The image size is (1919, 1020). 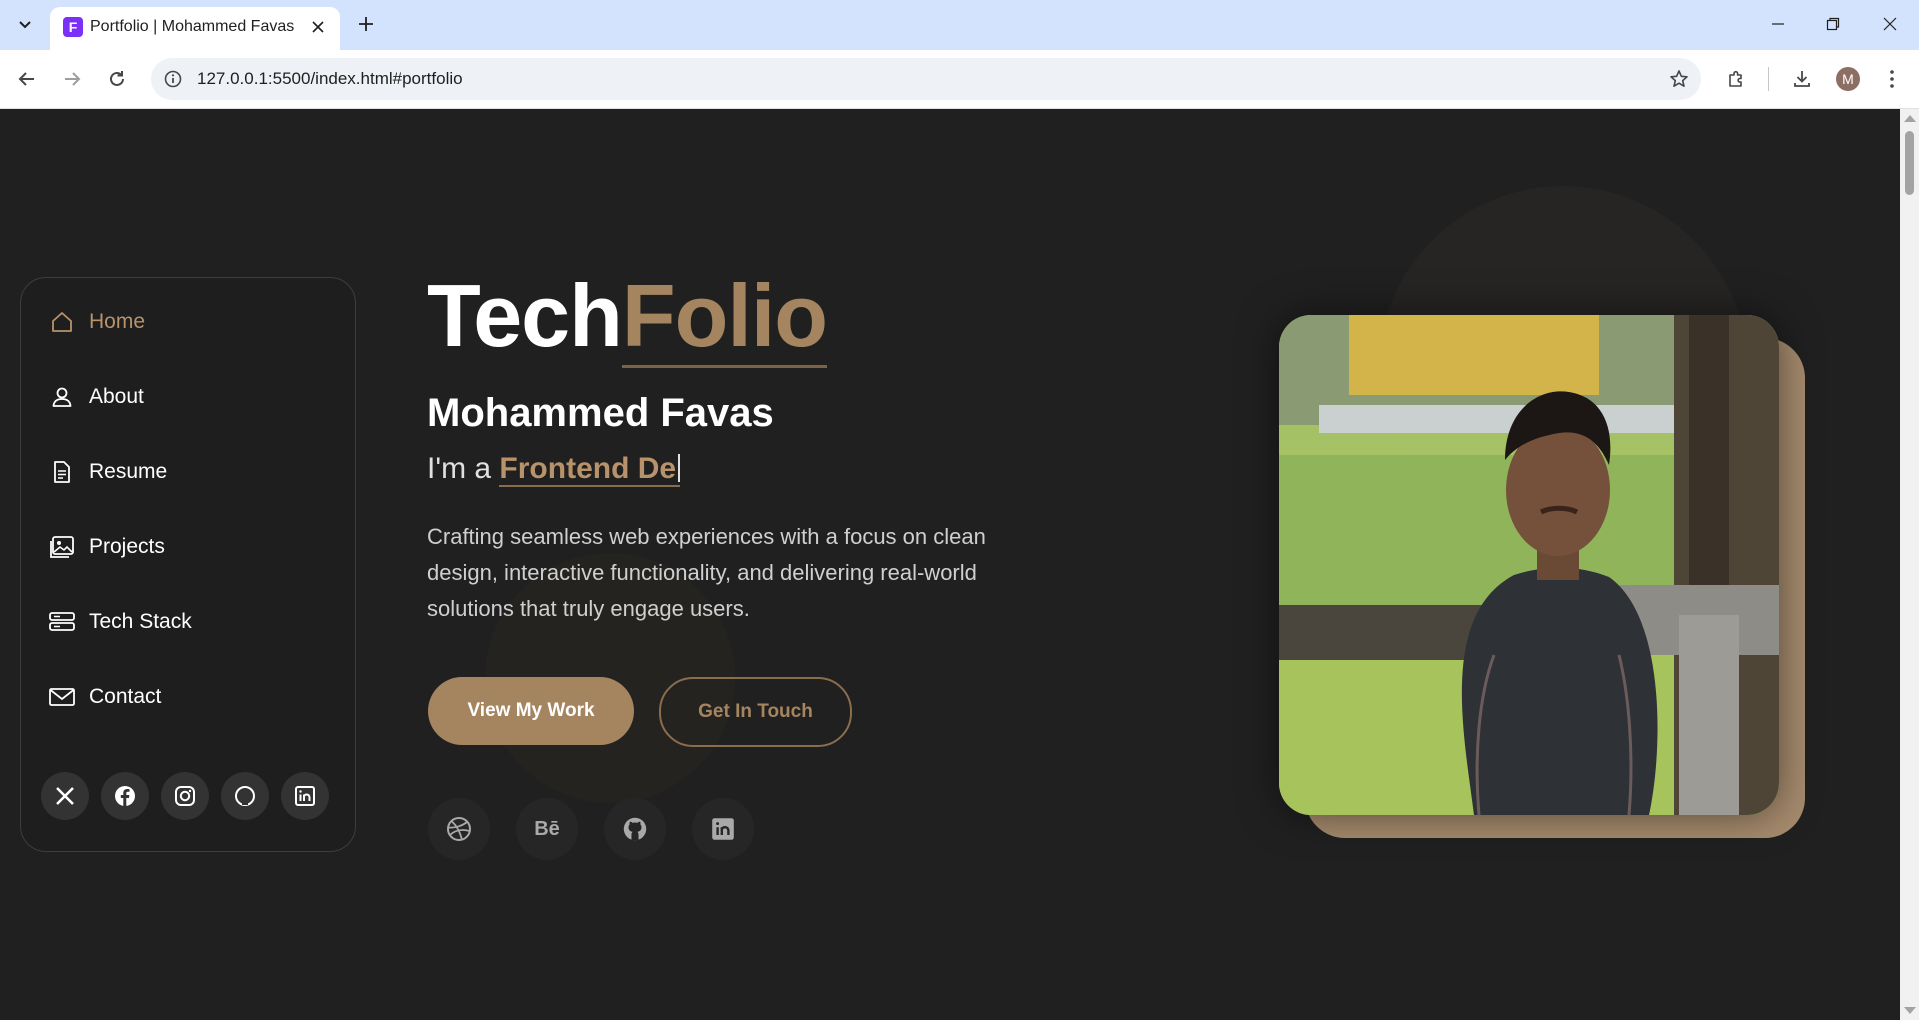 I want to click on role-typed-text: Frontend De, so click(x=590, y=469).